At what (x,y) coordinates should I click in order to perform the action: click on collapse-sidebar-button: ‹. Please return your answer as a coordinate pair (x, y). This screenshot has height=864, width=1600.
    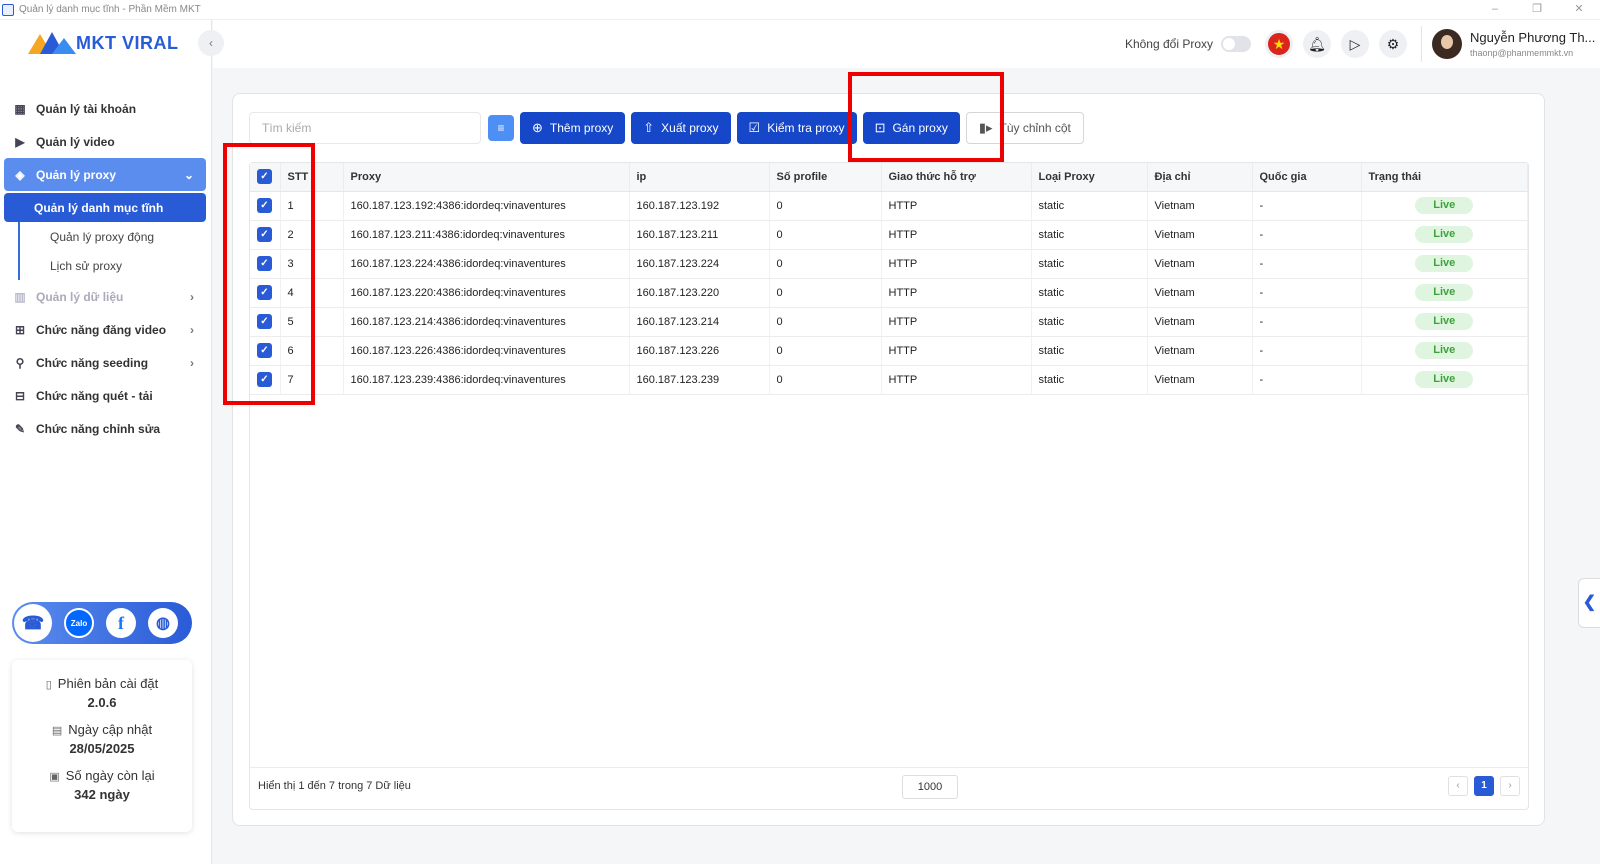
    Looking at the image, I should click on (211, 43).